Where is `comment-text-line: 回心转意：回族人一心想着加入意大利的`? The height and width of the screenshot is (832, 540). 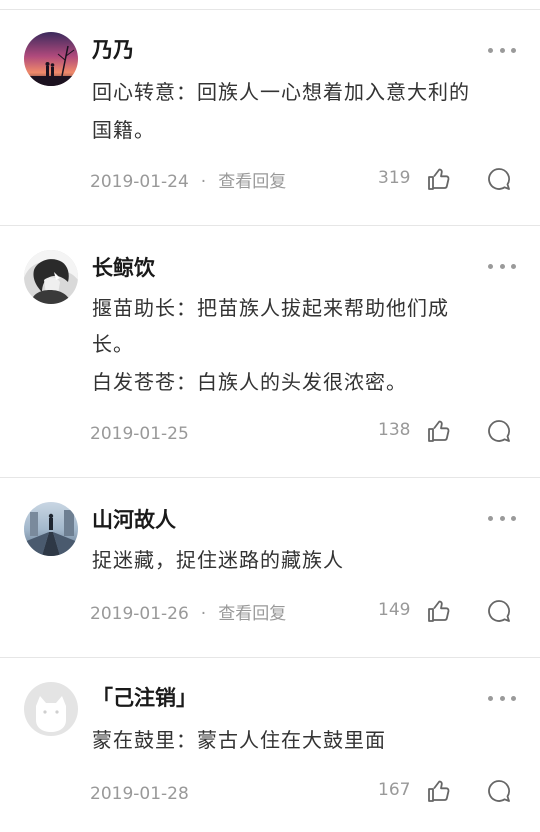 comment-text-line: 回心转意：回族人一心想着加入意大利的 is located at coordinates (281, 92).